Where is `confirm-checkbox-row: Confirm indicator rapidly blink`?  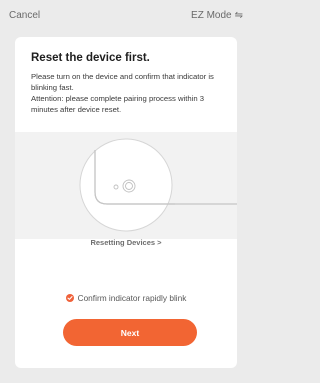 confirm-checkbox-row: Confirm indicator rapidly blink is located at coordinates (126, 298).